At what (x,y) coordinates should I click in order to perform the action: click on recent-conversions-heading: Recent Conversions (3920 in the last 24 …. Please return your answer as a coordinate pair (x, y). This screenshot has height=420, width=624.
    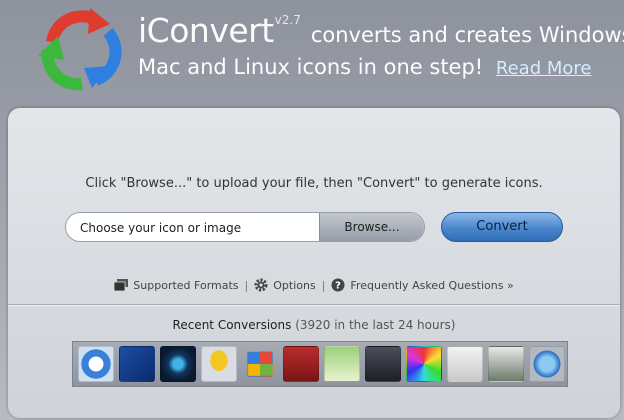
    Looking at the image, I should click on (314, 325).